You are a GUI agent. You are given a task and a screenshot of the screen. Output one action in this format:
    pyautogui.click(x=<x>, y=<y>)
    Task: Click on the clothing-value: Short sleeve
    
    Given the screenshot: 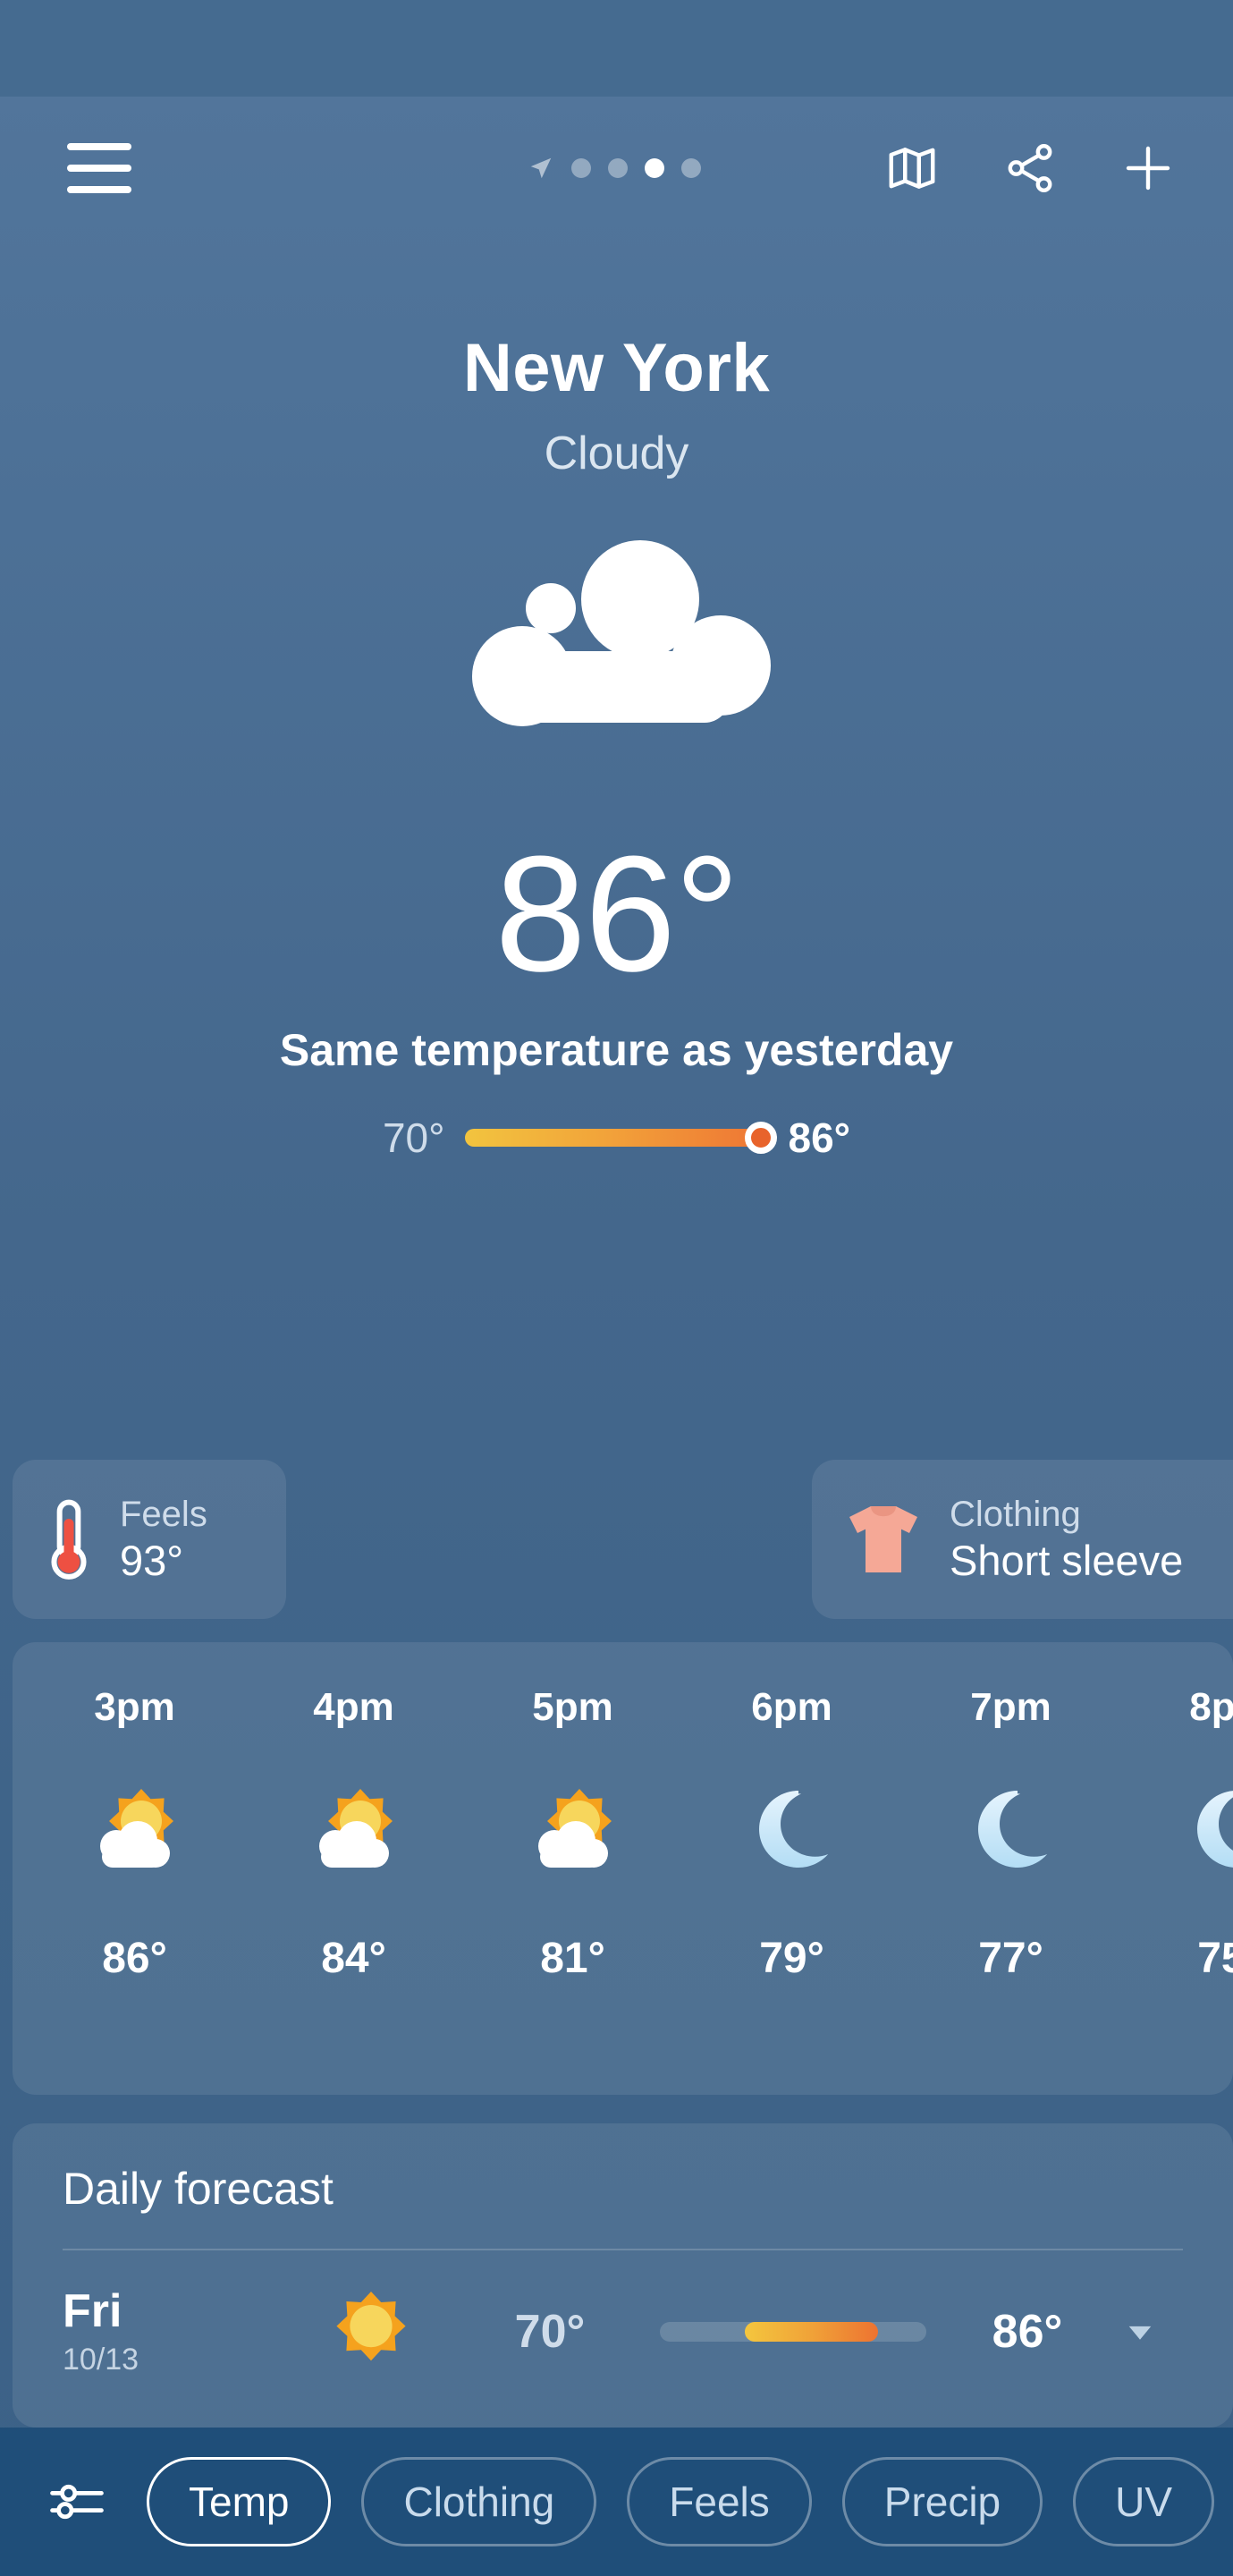 What is the action you would take?
    pyautogui.click(x=1067, y=1560)
    